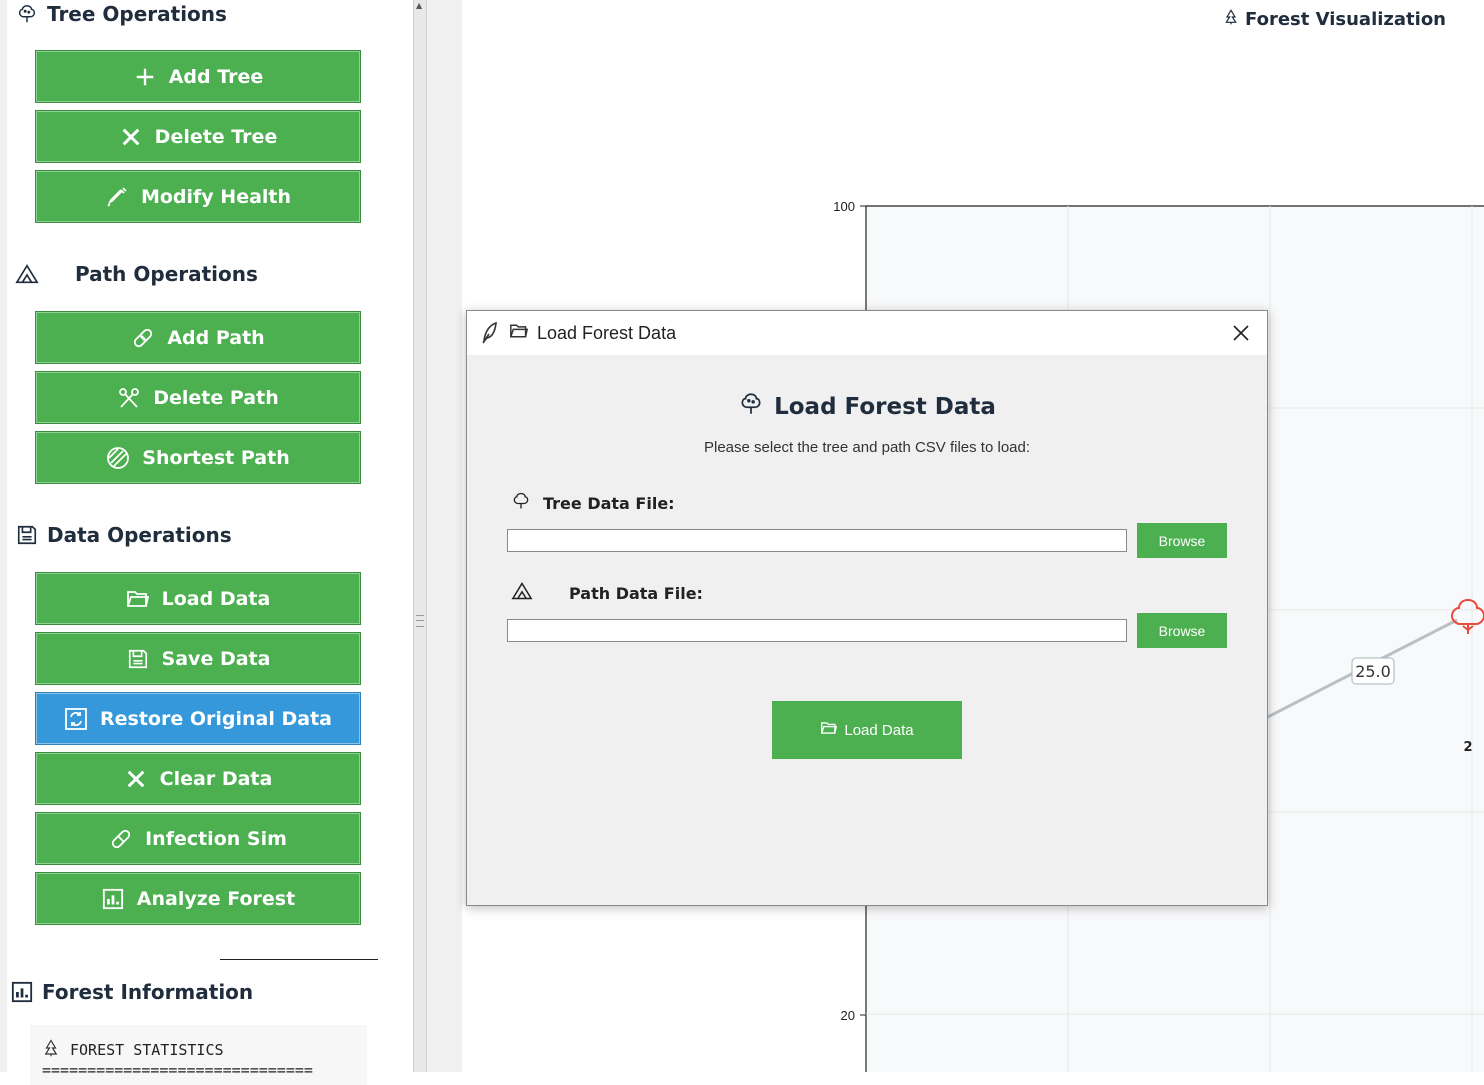 Image resolution: width=1484 pixels, height=1085 pixels. I want to click on scroll-up-arrow-icon: ▲, so click(419, 5).